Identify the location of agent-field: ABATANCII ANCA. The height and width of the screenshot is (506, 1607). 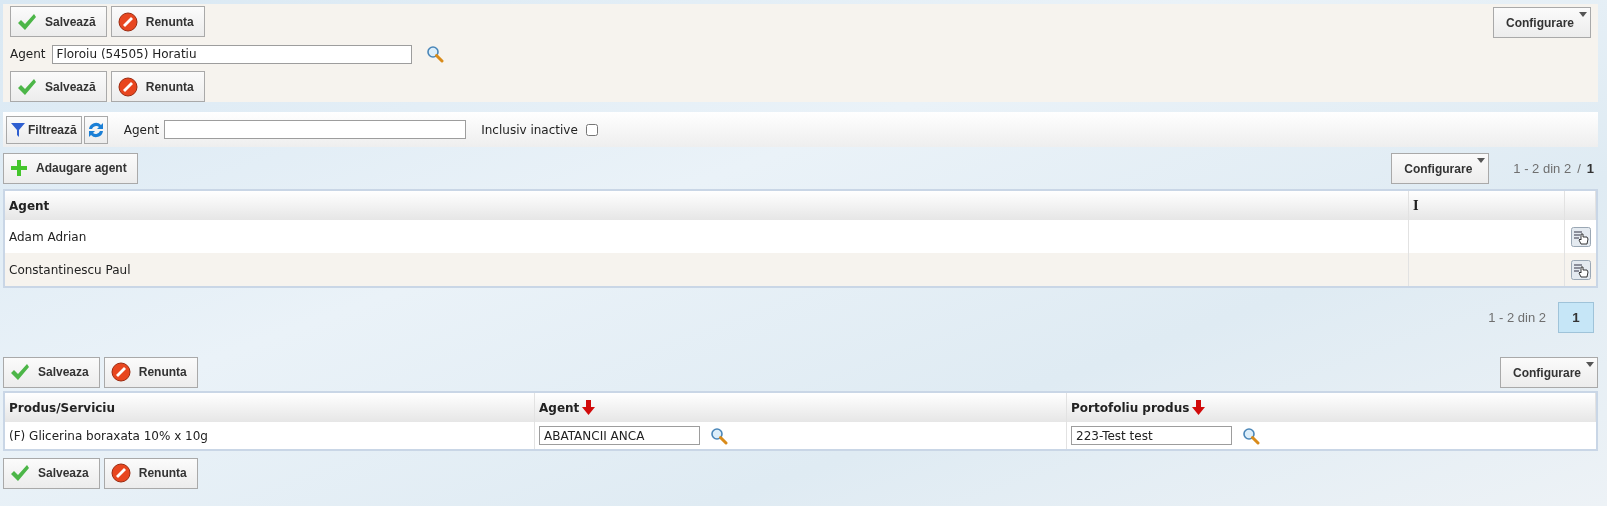
(619, 435).